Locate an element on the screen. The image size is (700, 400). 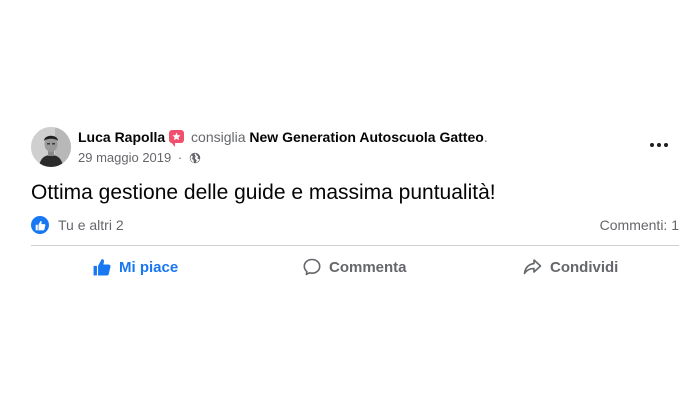
post-stats: Tu e altri 2 Commenti: 1 is located at coordinates (355, 225).